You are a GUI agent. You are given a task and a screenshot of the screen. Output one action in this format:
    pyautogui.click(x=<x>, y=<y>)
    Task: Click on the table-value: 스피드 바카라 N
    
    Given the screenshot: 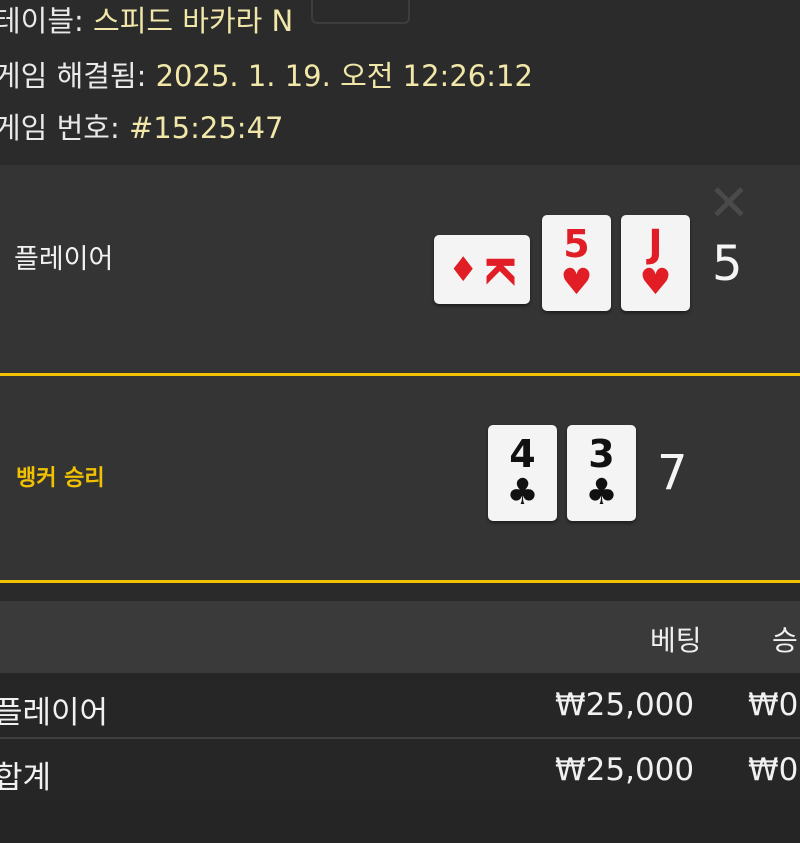 What is the action you would take?
    pyautogui.click(x=193, y=21)
    